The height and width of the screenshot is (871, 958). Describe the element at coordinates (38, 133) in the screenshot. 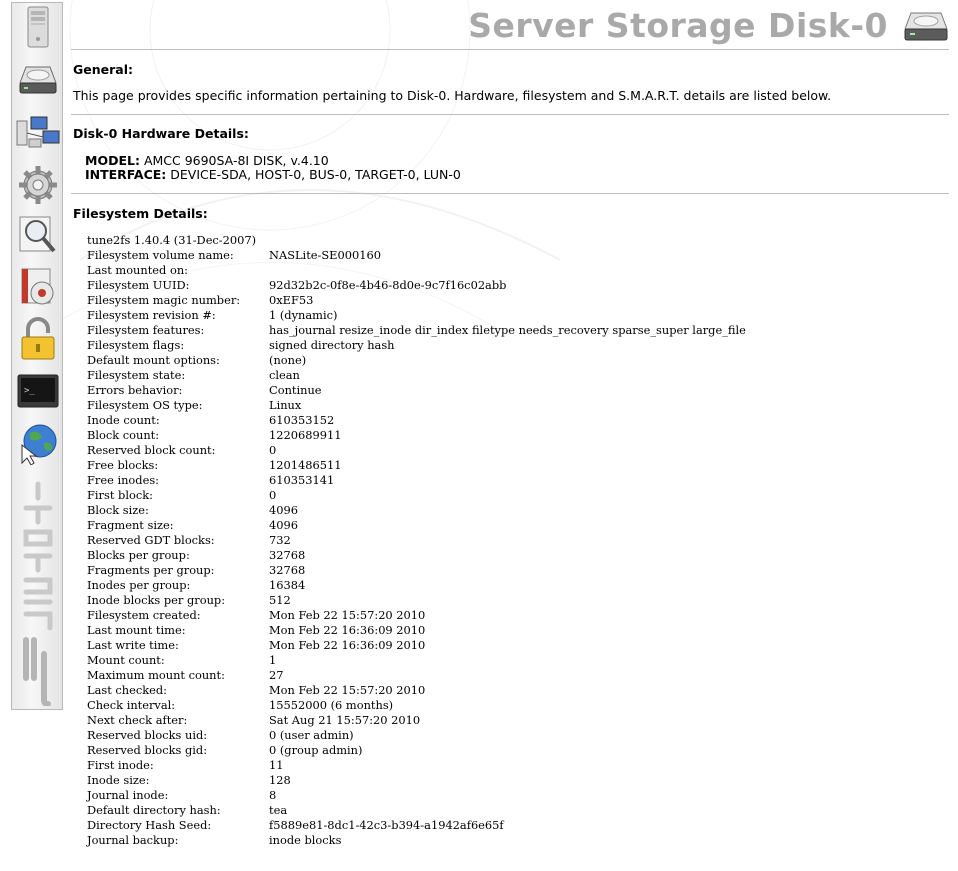

I see `network-computers-icon` at that location.